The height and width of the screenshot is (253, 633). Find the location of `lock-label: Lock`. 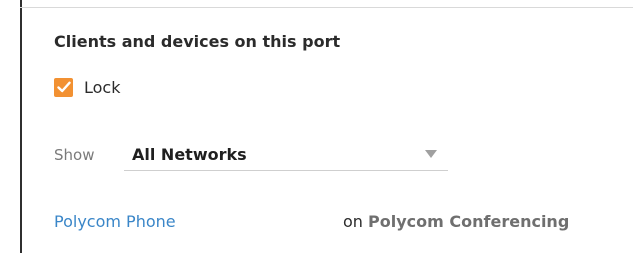

lock-label: Lock is located at coordinates (102, 87).